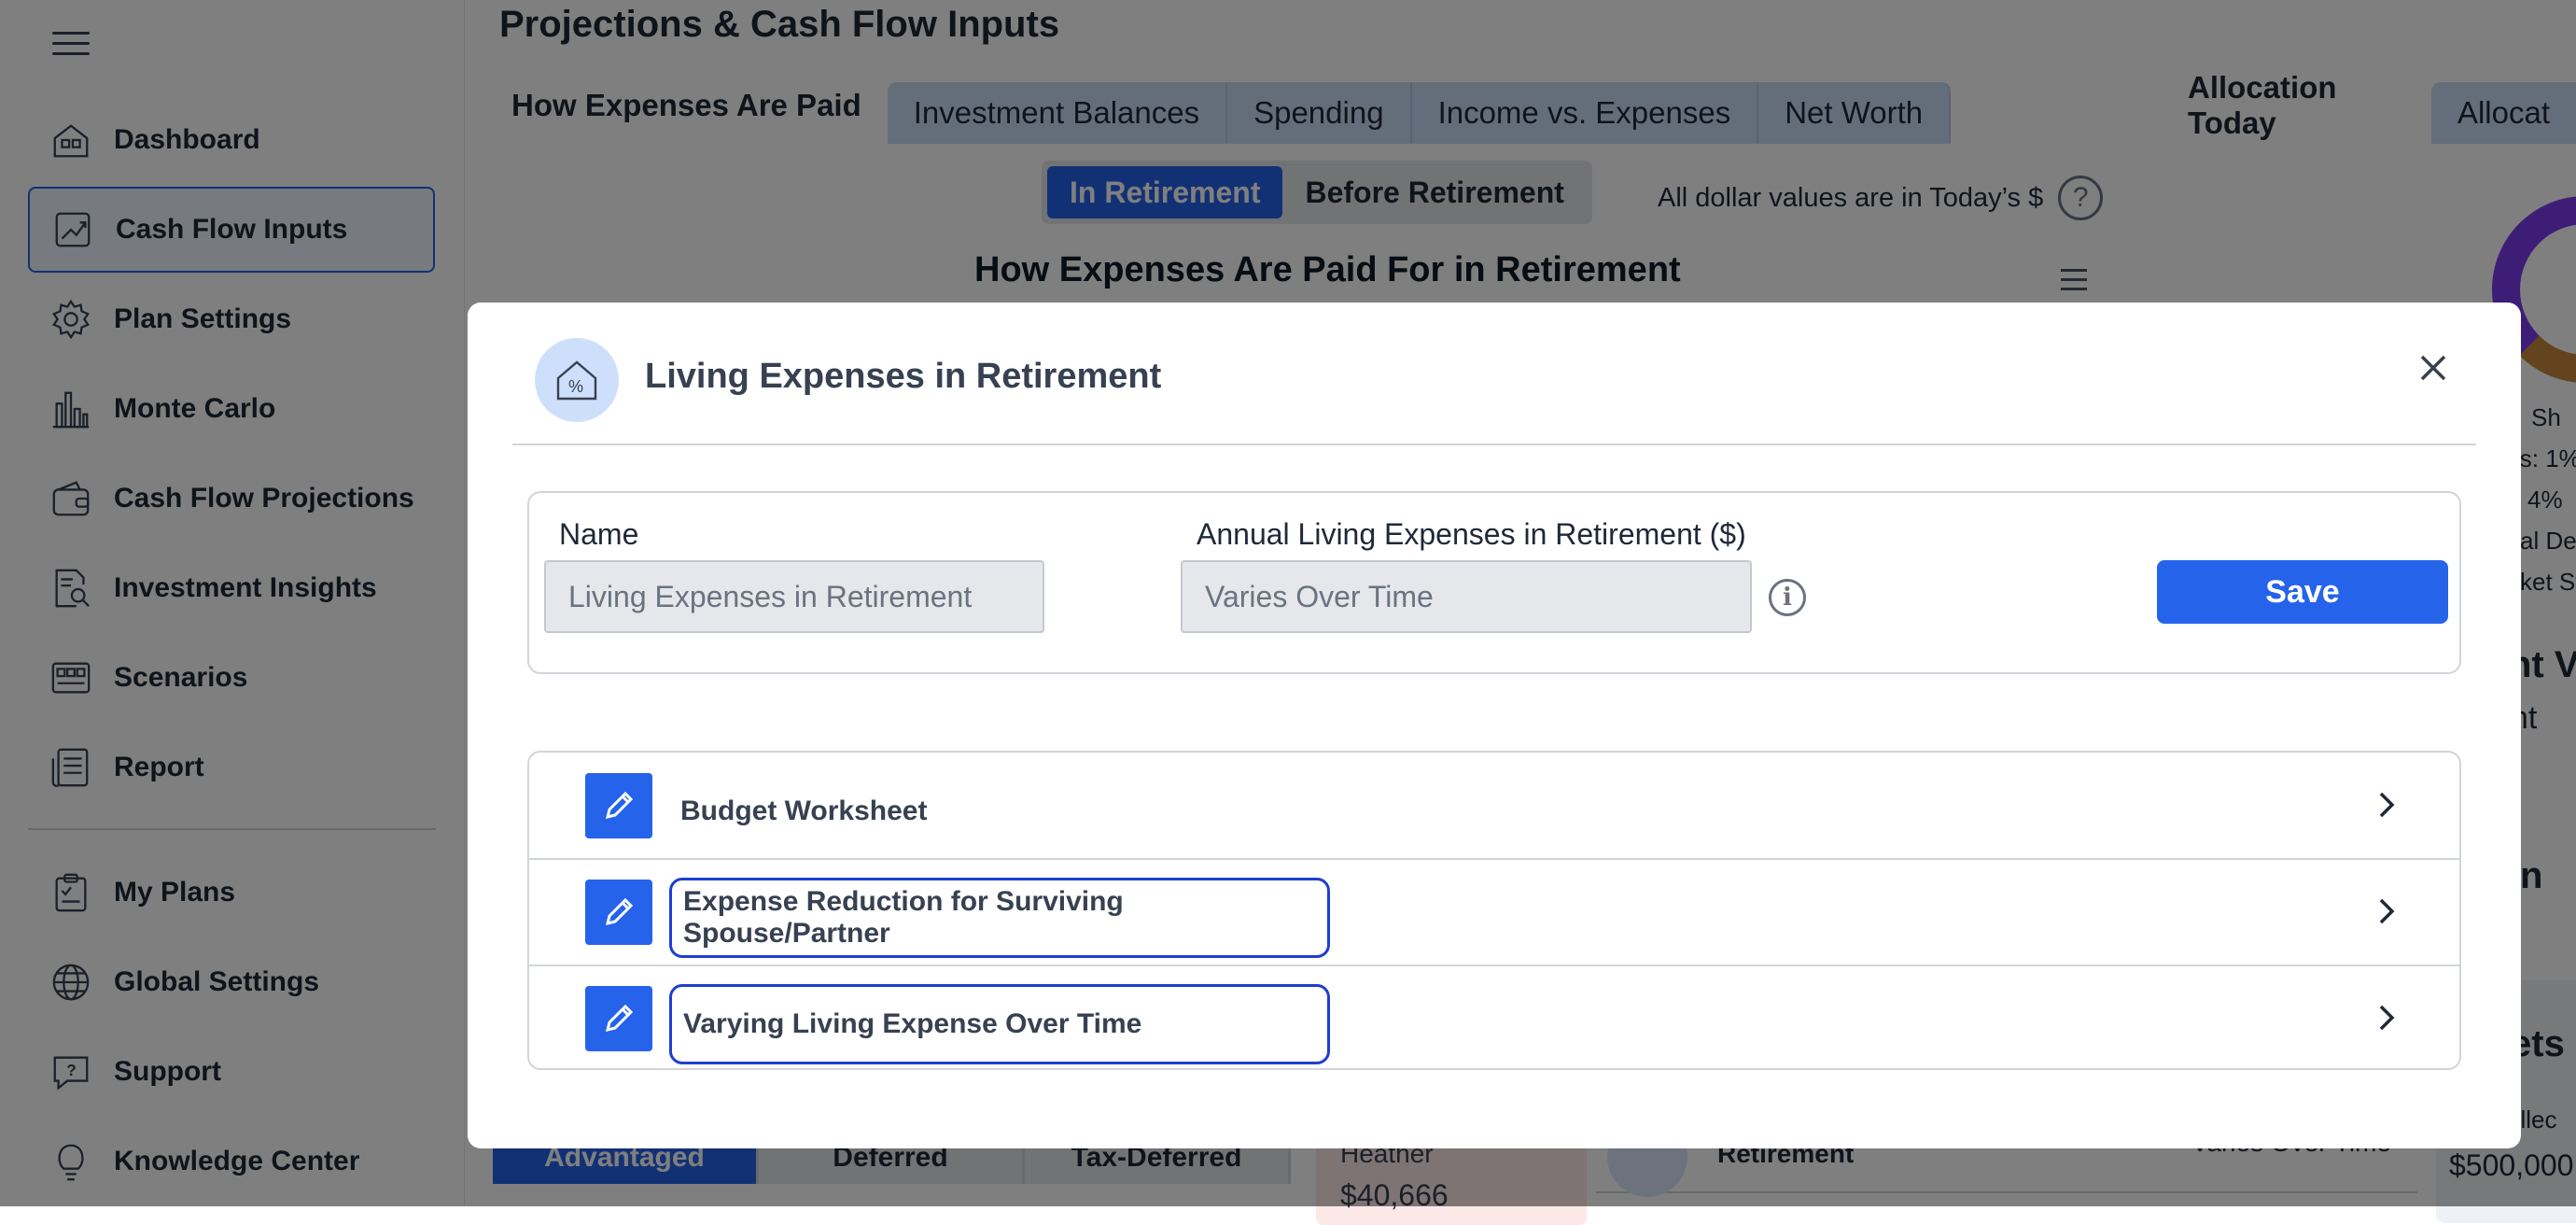 Image resolution: width=2576 pixels, height=1225 pixels. What do you see at coordinates (1494, 1016) in the screenshot?
I see `list-item-varying-expense: Varying Living Expense Over Time` at bounding box center [1494, 1016].